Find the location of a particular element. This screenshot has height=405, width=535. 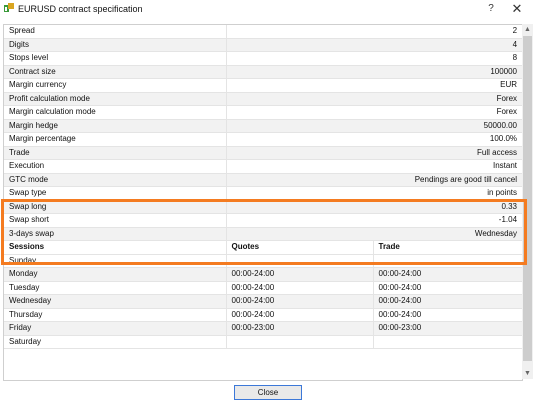

spec-label: Profit calculation mode is located at coordinates (115, 99).